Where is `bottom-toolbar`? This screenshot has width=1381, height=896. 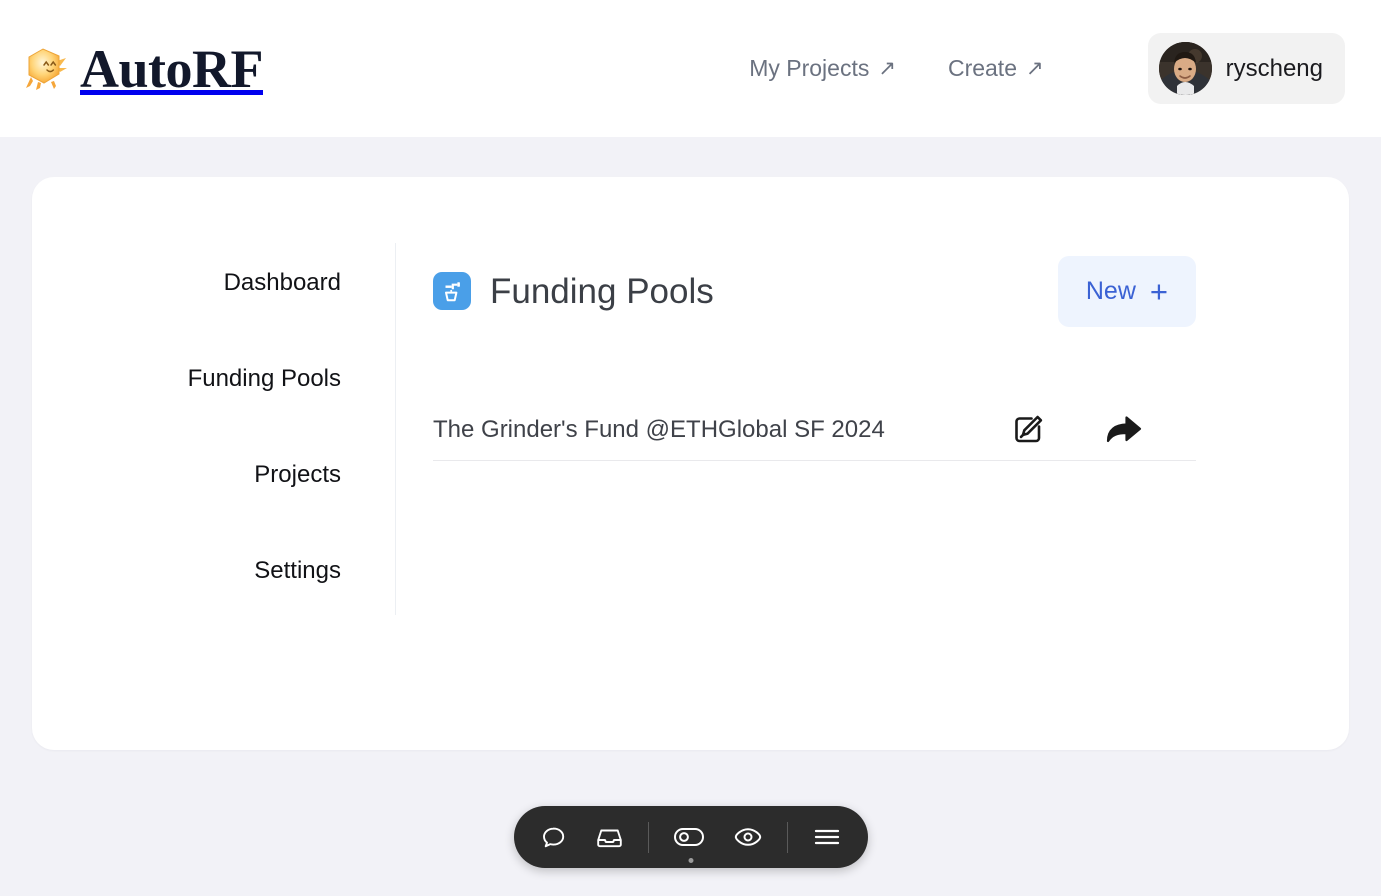
bottom-toolbar is located at coordinates (690, 837).